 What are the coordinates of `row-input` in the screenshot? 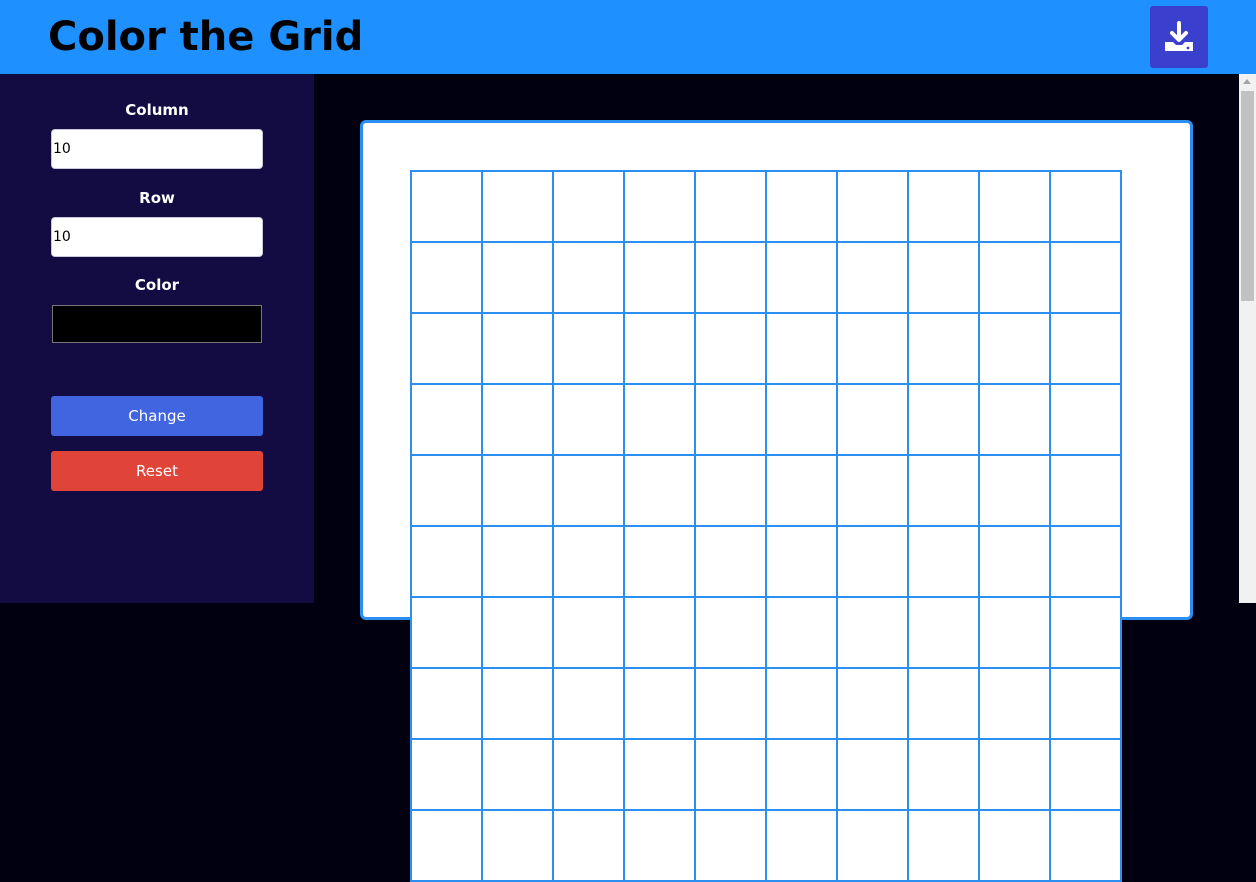 It's located at (157, 237).